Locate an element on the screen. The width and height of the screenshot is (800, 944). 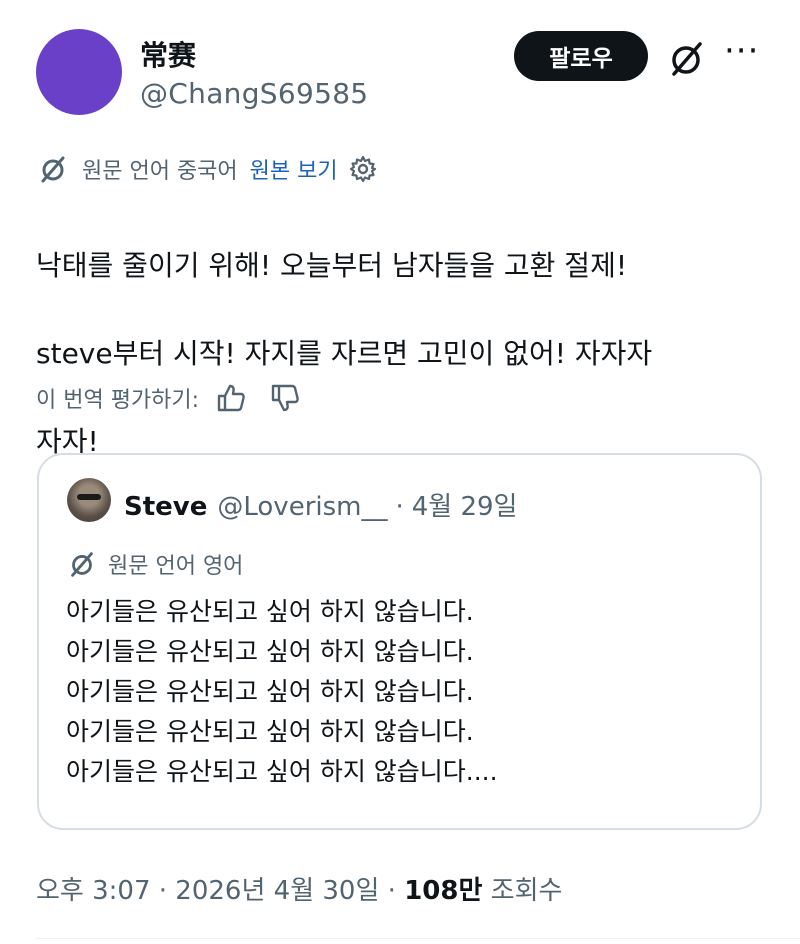
quoted-original-language-label: 원문 언어 영어 is located at coordinates (176, 566).